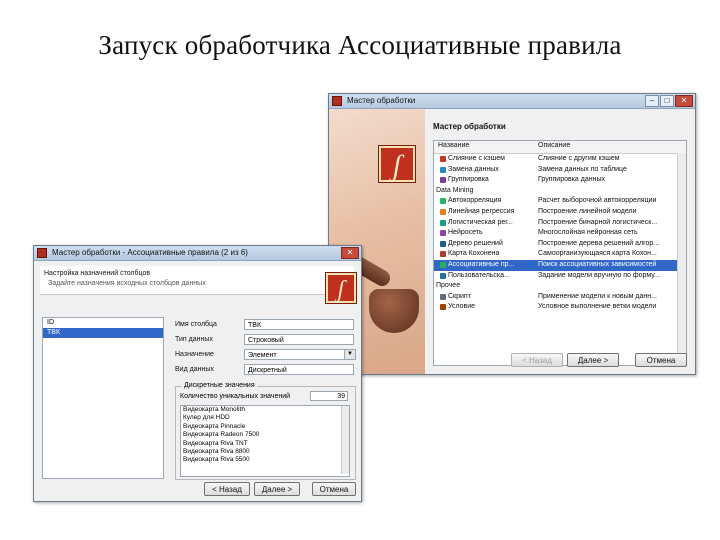  What do you see at coordinates (597, 307) in the screenshot?
I see `tree-cell-description: Условное выполнение ветки модели` at bounding box center [597, 307].